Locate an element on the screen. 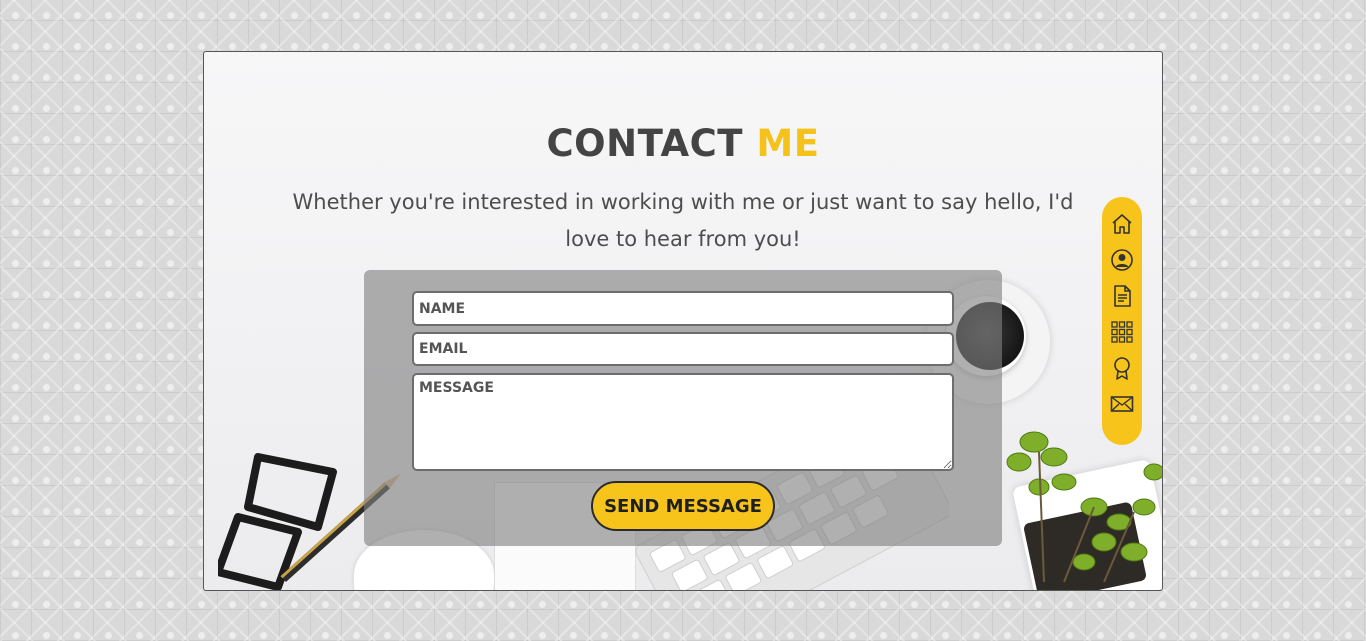 The width and height of the screenshot is (1366, 641). nav-contact is located at coordinates (1122, 404).